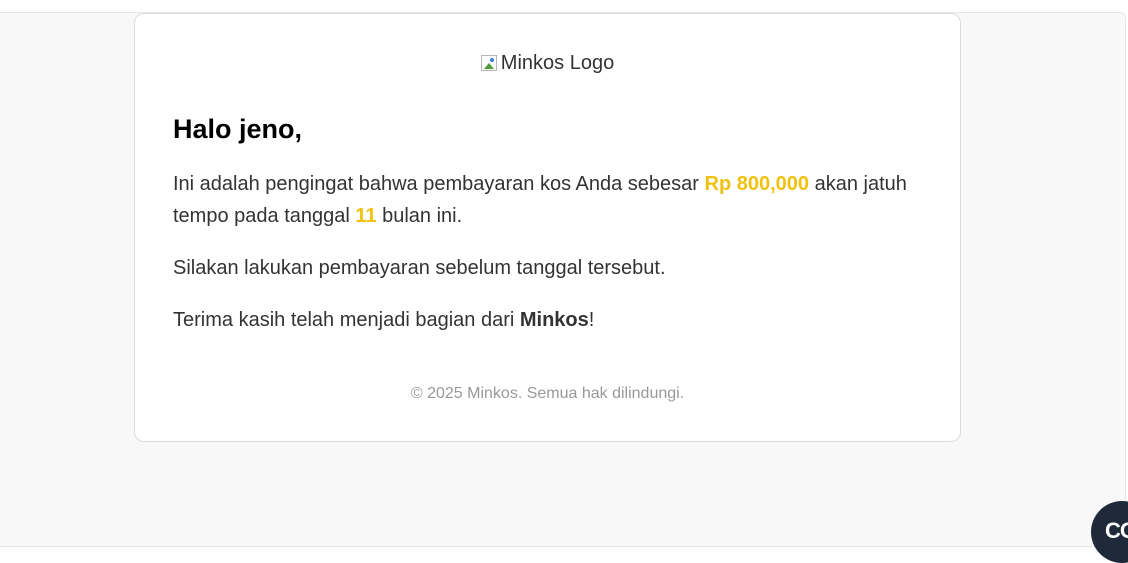 The height and width of the screenshot is (563, 1128). Describe the element at coordinates (419, 216) in the screenshot. I see `reminder-text-end: bulan ini.` at that location.